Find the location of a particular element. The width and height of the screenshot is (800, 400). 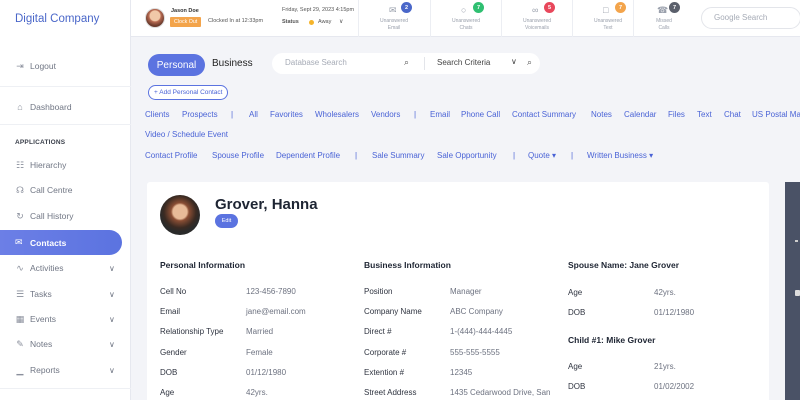

history-icon: ↻ is located at coordinates (20, 215).